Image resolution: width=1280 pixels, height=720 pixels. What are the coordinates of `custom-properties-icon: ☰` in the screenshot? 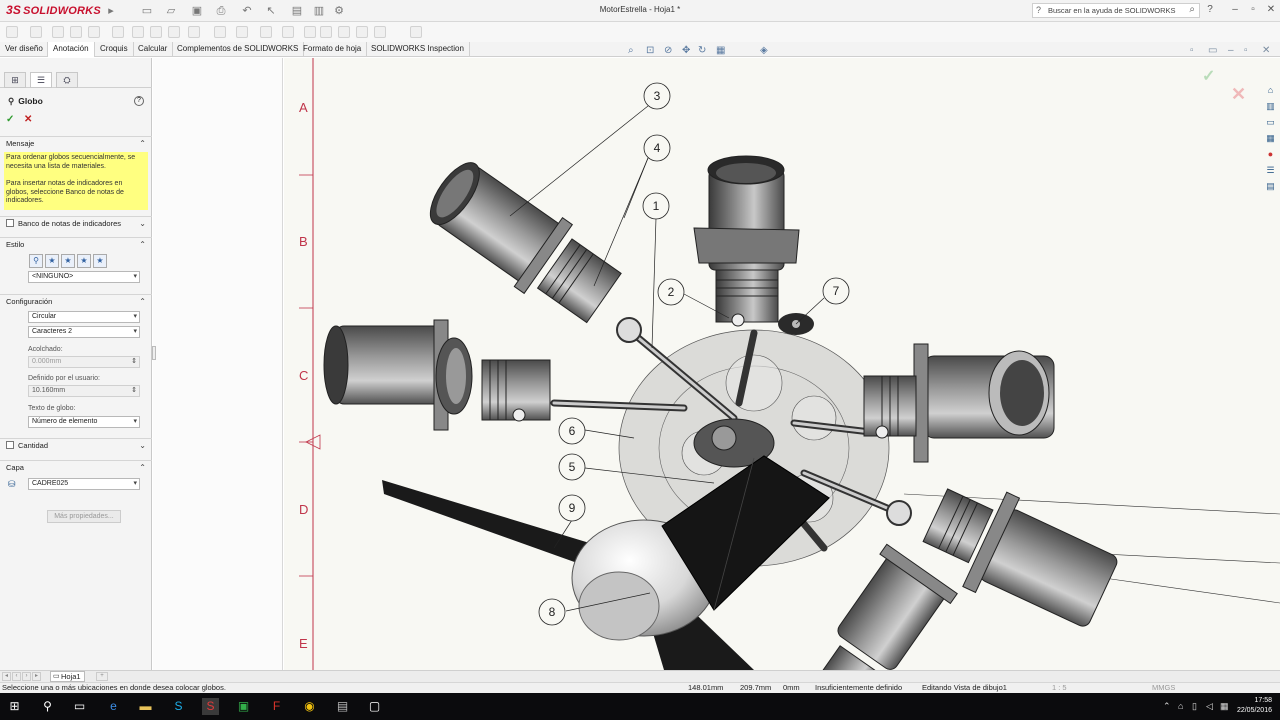 It's located at (1270, 170).